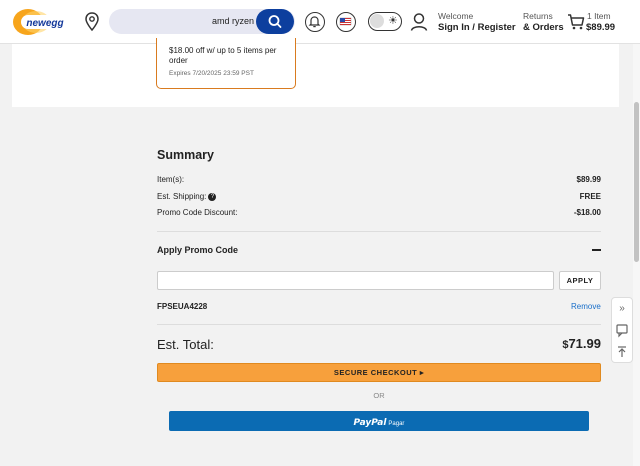 The height and width of the screenshot is (466, 640). I want to click on help-icon: ?, so click(212, 196).